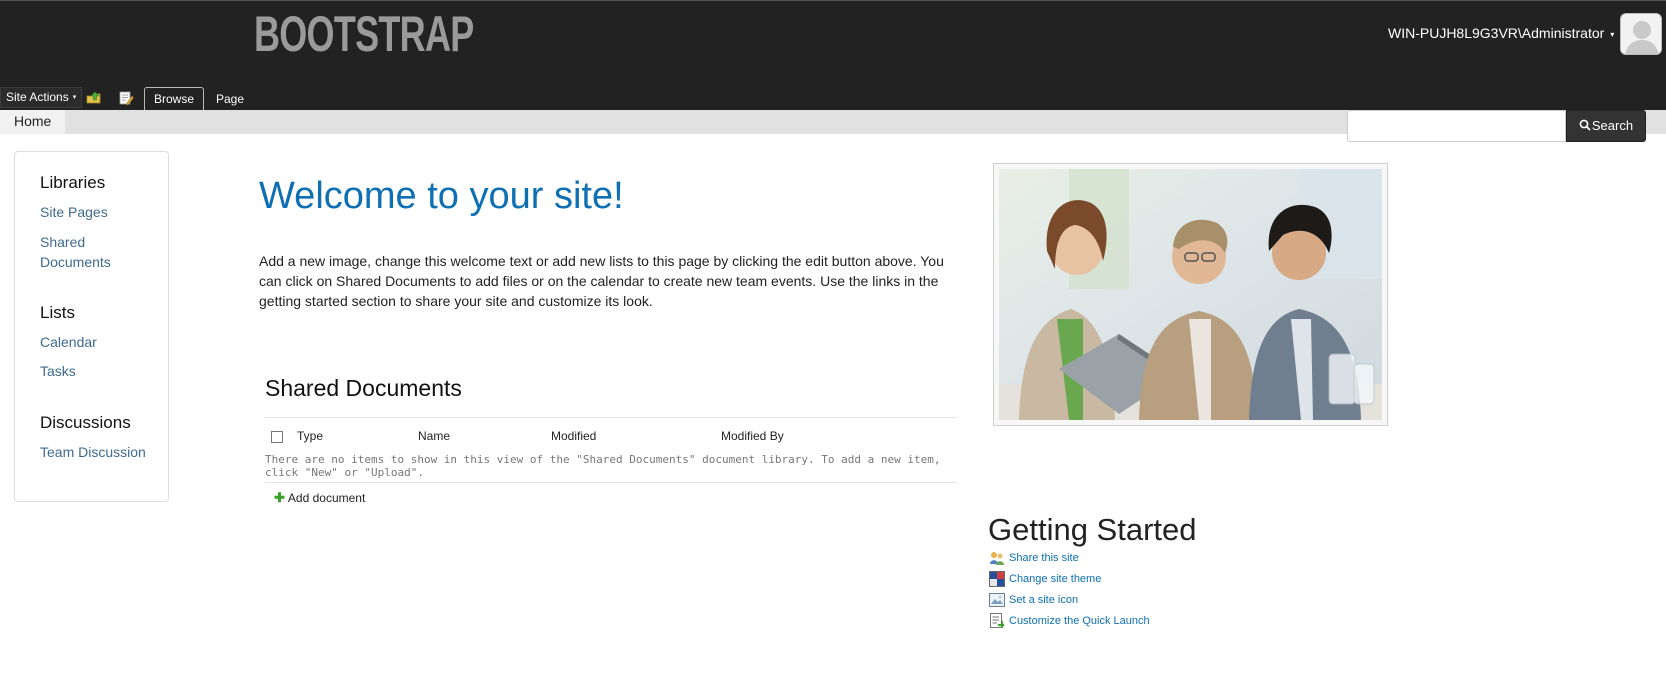 The width and height of the screenshot is (1666, 692). Describe the element at coordinates (1044, 558) in the screenshot. I see `share-this-site-label: Share this site` at that location.